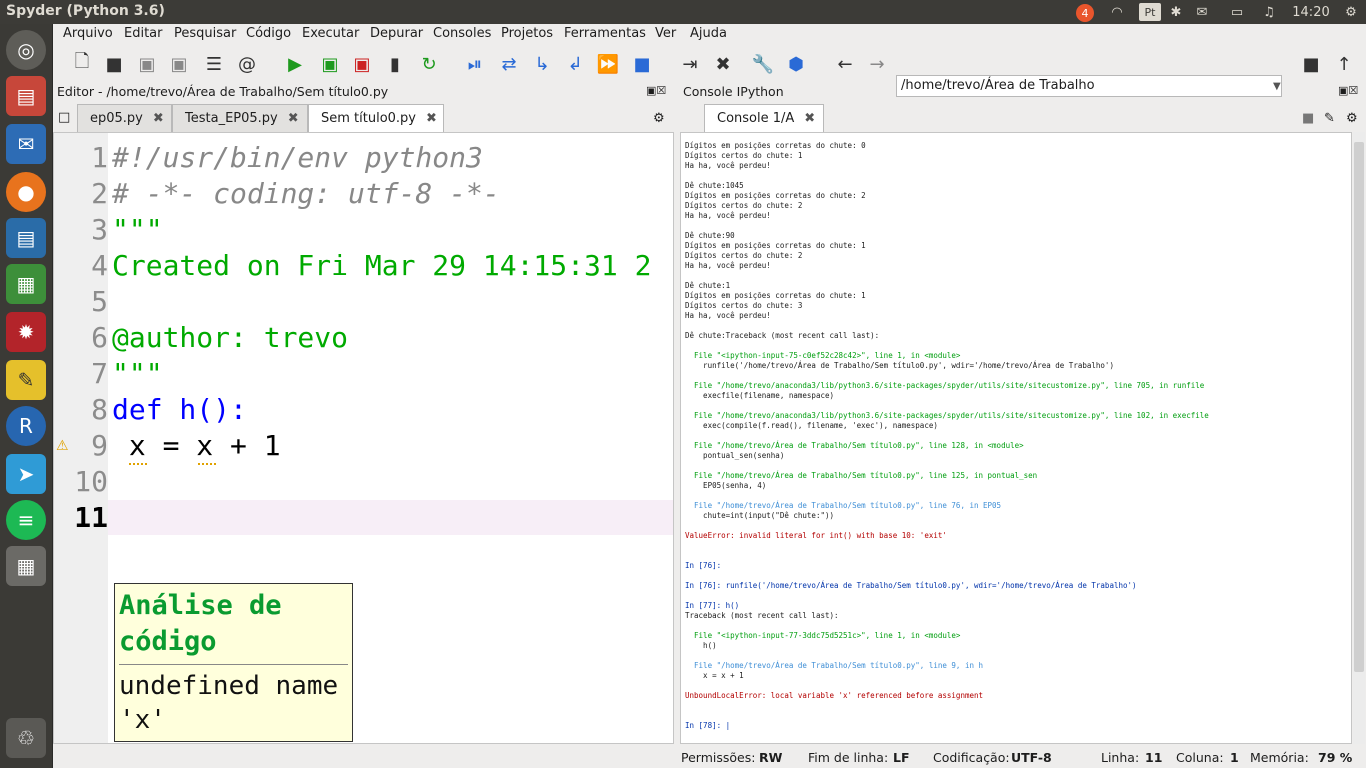 The width and height of the screenshot is (1366, 768). What do you see at coordinates (656, 90) in the screenshot?
I see `editor-undock-icons: ▣☒` at bounding box center [656, 90].